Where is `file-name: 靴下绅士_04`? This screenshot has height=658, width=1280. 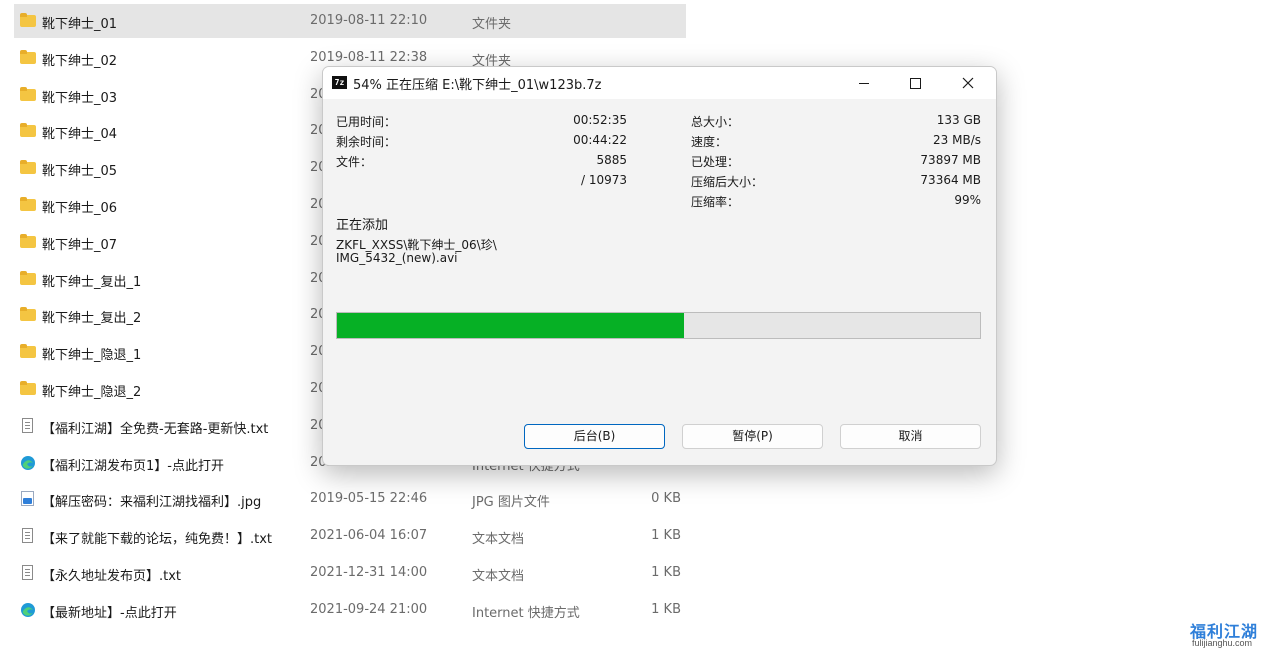
file-name: 靴下绅士_04 is located at coordinates (80, 135).